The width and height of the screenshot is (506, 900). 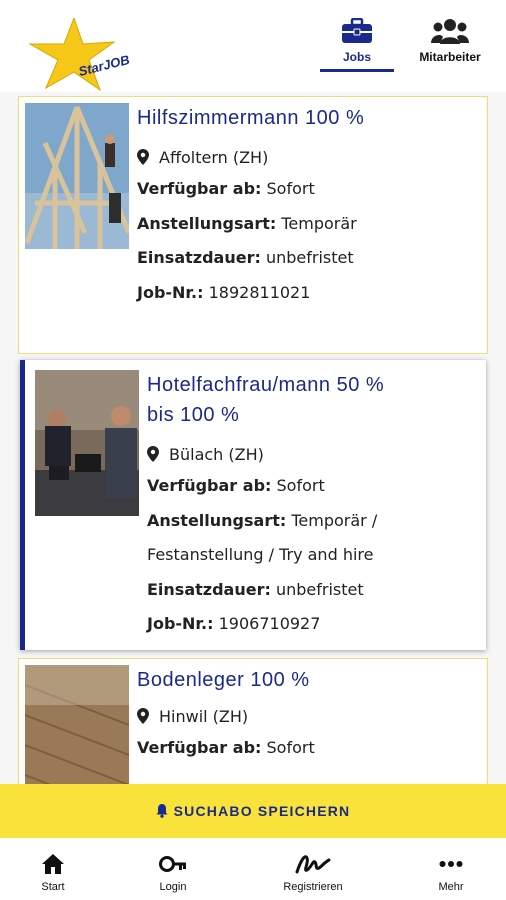 What do you see at coordinates (77, 724) in the screenshot?
I see `job-image-floor` at bounding box center [77, 724].